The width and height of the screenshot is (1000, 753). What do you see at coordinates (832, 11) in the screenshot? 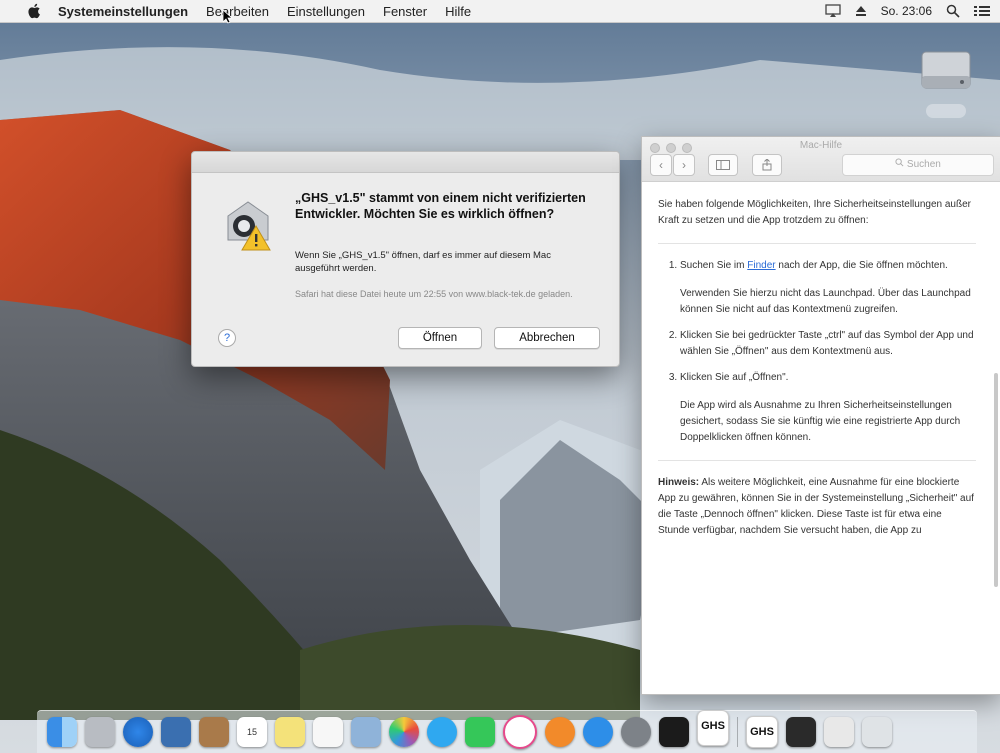
I see `airplay-display-icon` at bounding box center [832, 11].